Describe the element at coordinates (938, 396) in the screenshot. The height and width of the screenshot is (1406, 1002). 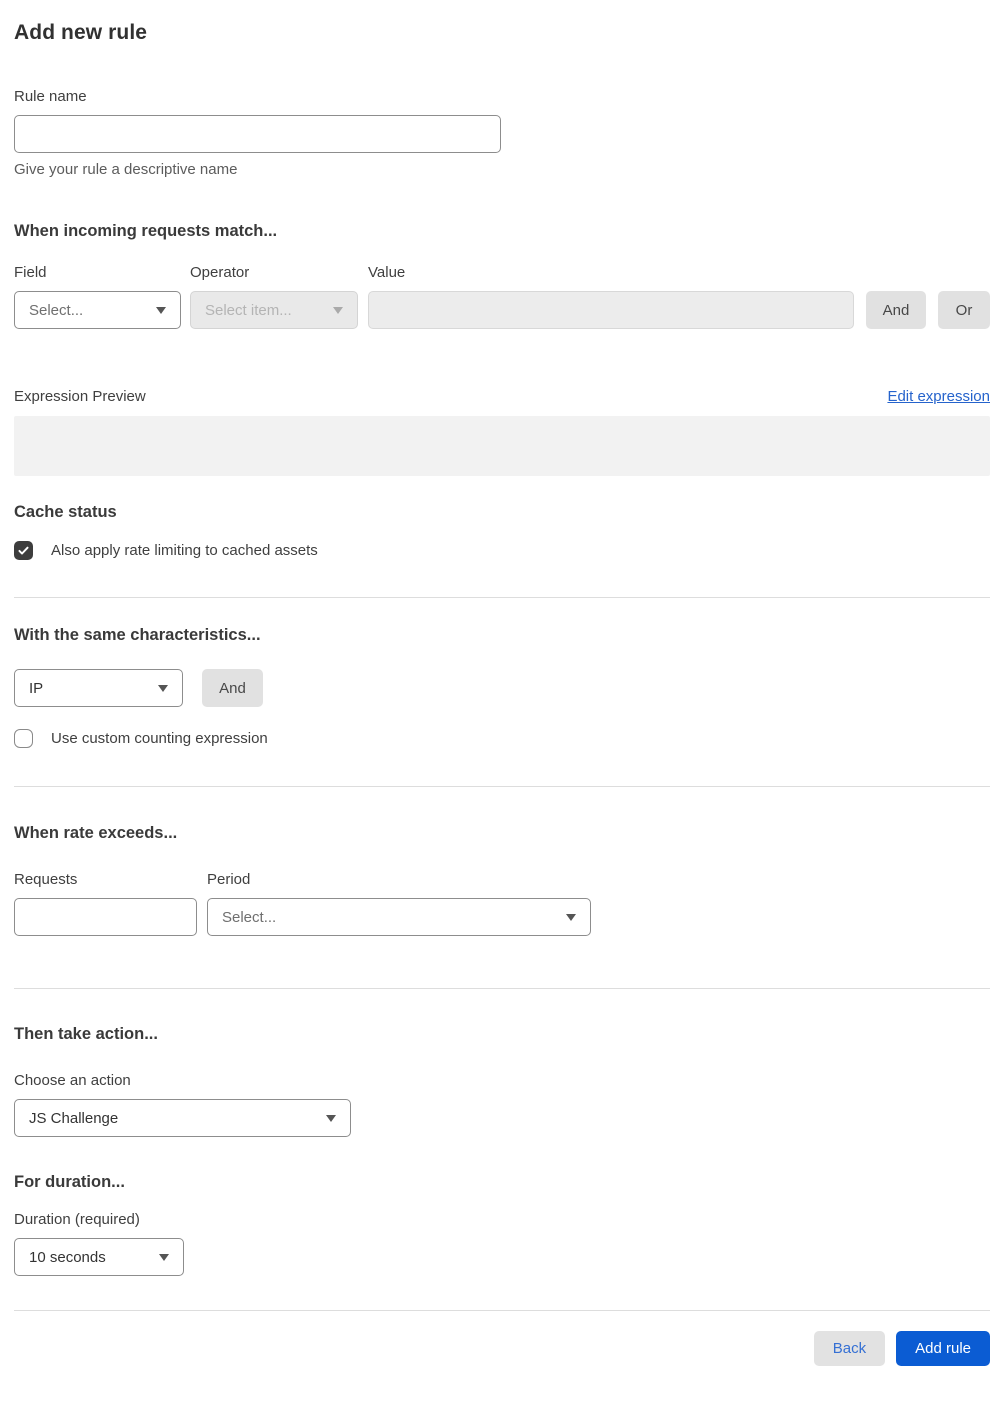
I see `edit-expression-link: Edit expression` at that location.